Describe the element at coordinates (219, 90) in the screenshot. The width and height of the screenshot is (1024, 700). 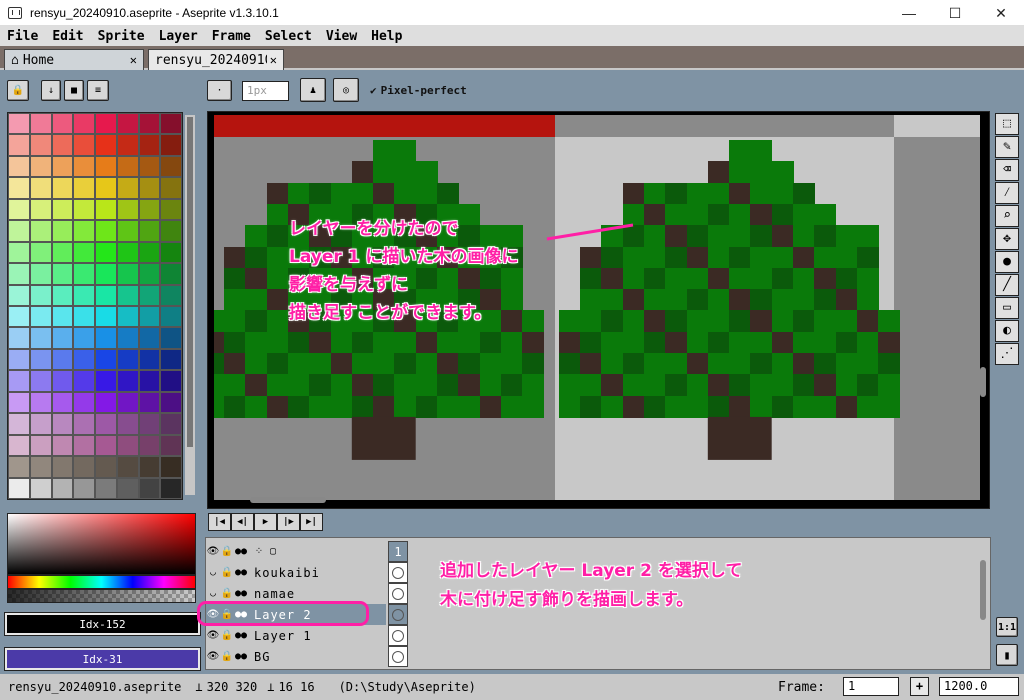
I see `brush-type-icon: ·` at that location.